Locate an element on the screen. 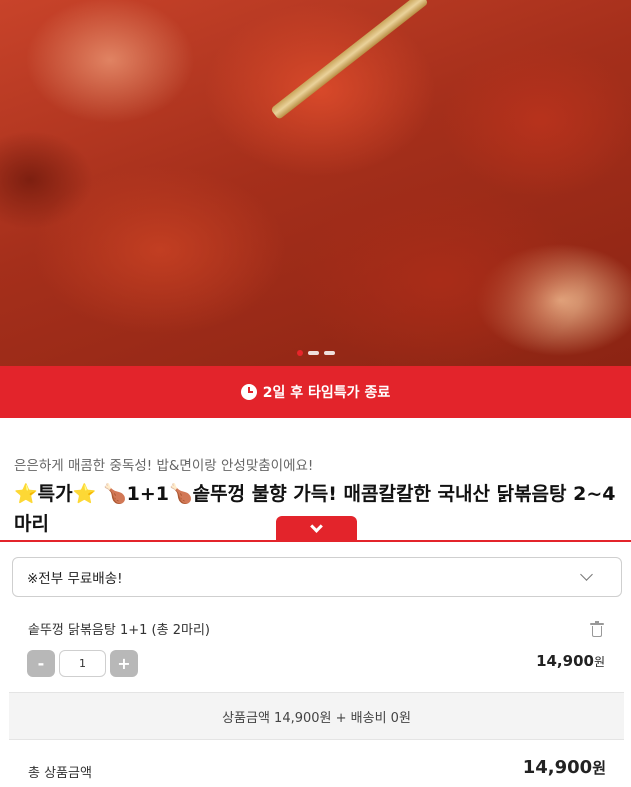  promo-label: 1+1 is located at coordinates (147, 494).